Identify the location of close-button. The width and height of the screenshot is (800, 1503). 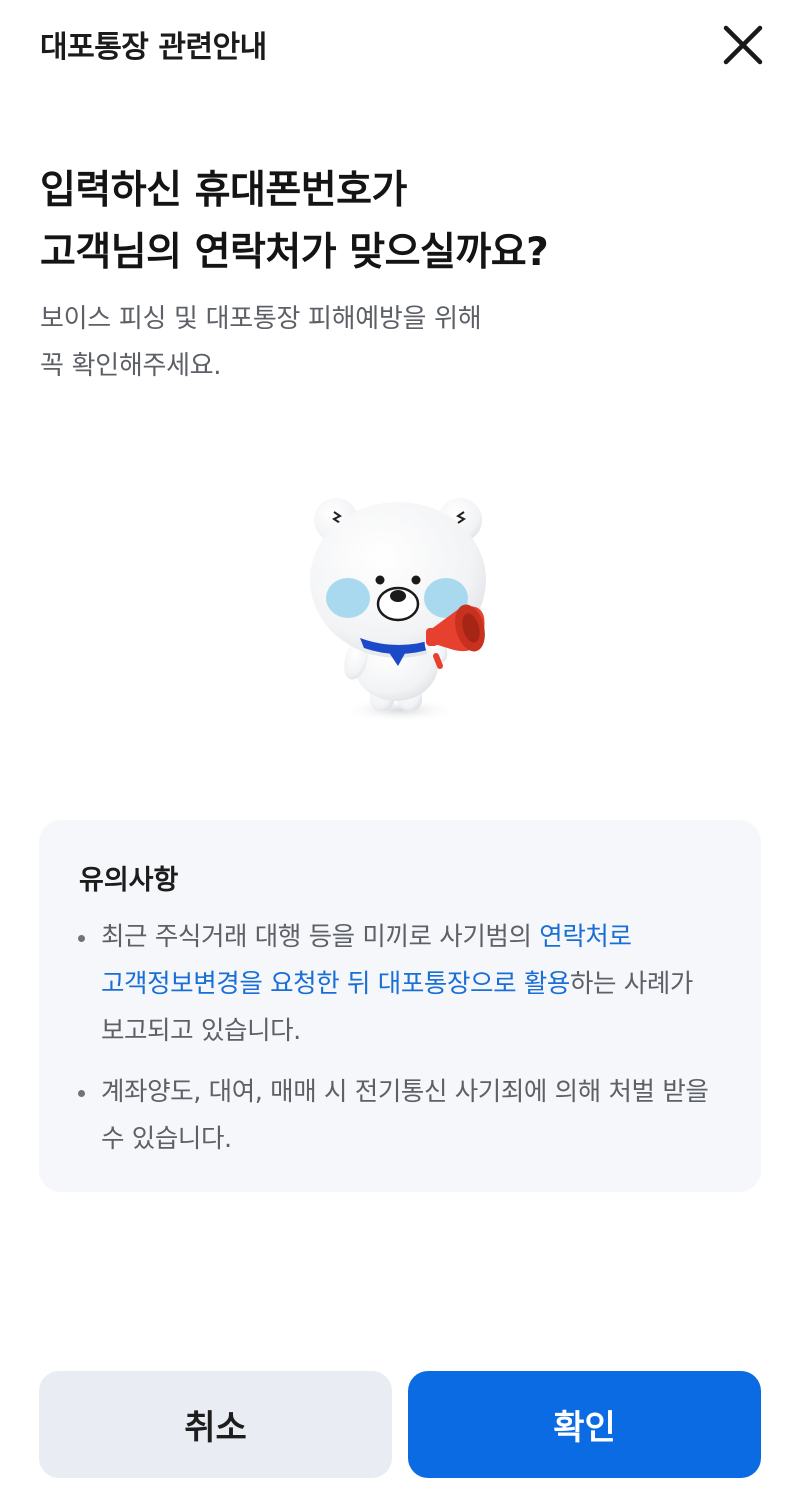
(743, 45).